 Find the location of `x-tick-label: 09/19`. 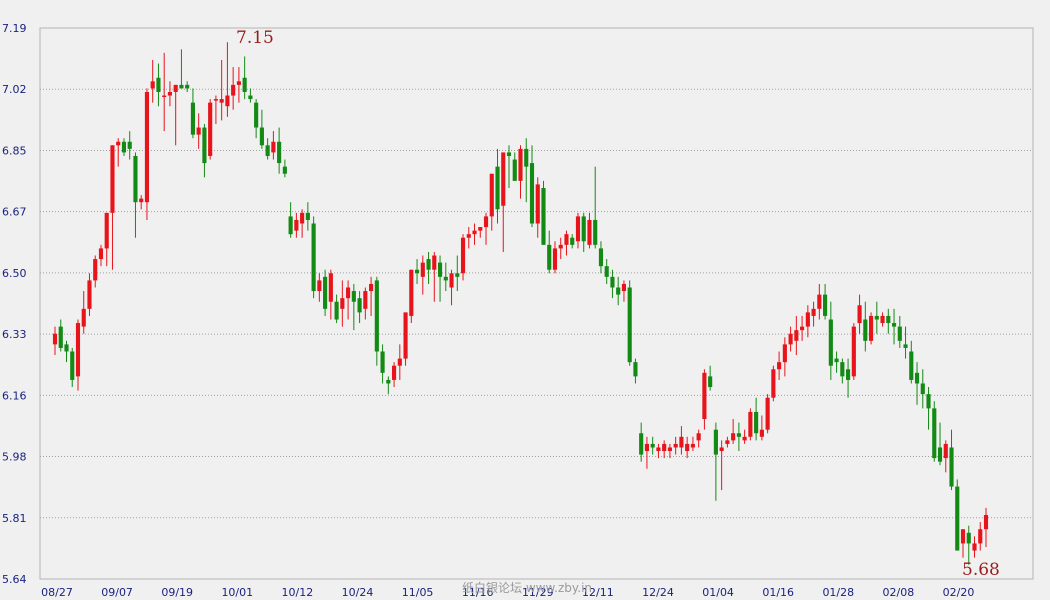

x-tick-label: 09/19 is located at coordinates (177, 592).